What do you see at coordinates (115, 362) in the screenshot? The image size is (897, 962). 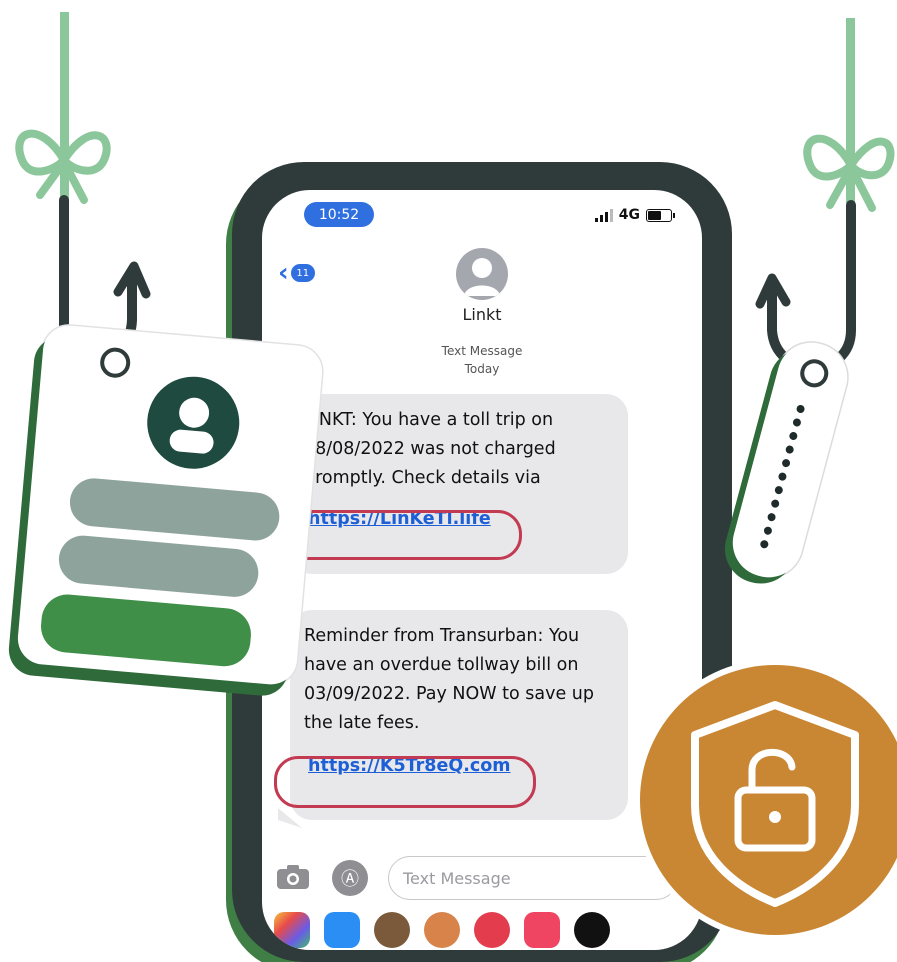 I see `card-hole` at bounding box center [115, 362].